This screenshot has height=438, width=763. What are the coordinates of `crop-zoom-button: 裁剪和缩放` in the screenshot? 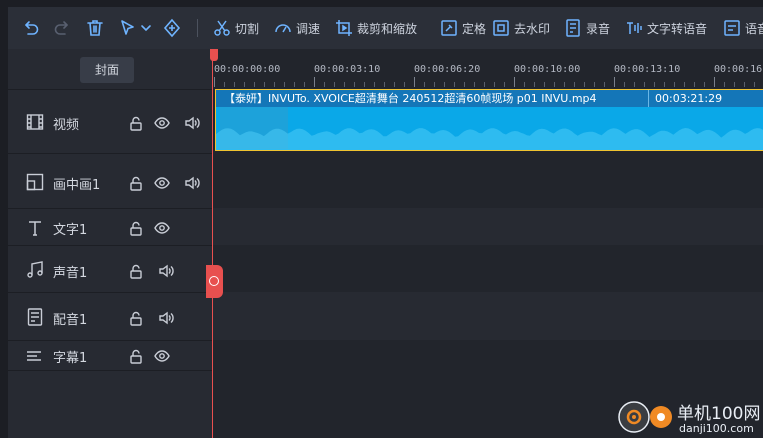 It's located at (376, 28).